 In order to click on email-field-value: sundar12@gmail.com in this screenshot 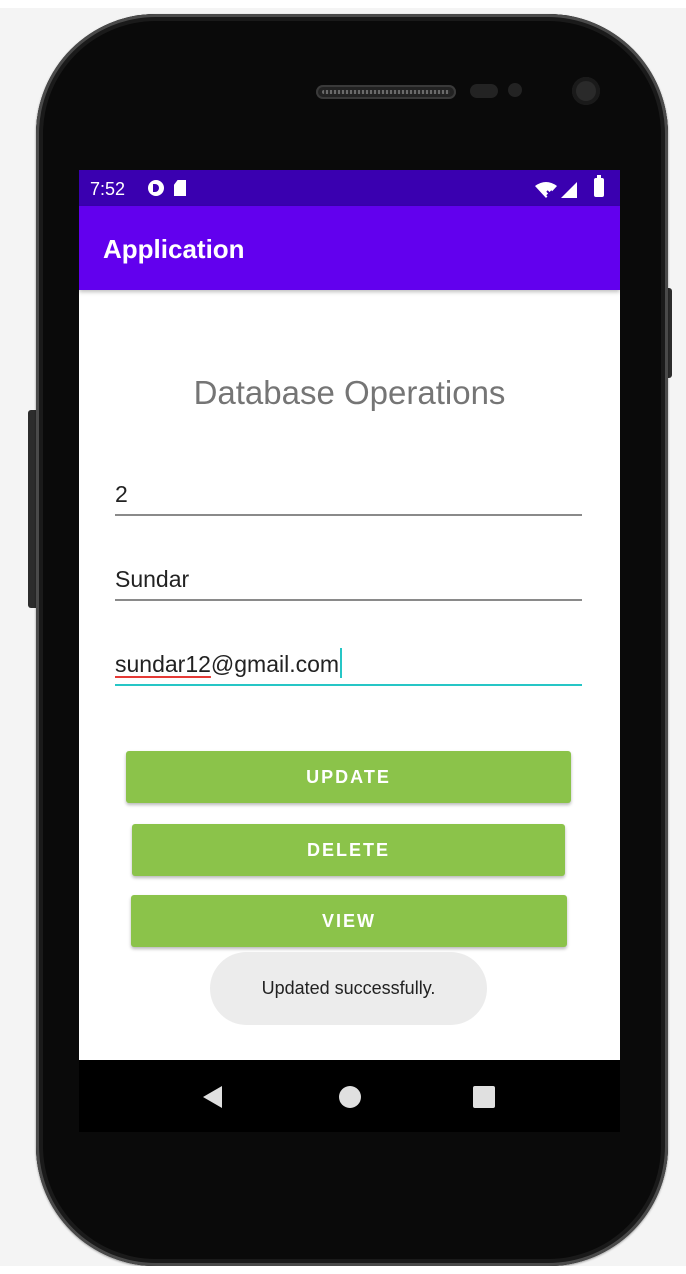, I will do `click(229, 663)`.